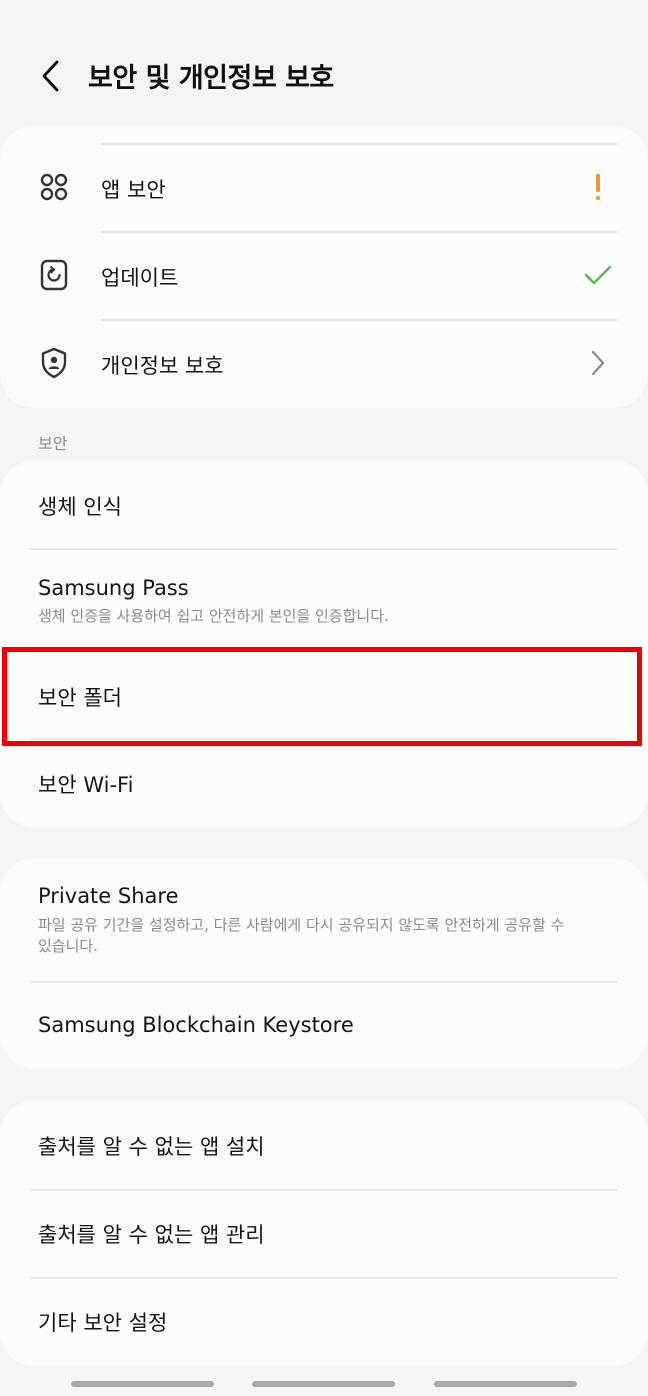 The image size is (648, 1396). What do you see at coordinates (324, 1145) in the screenshot?
I see `list-item-install-unknown-apps: 출처를 알 수 없는 앱 설치` at bounding box center [324, 1145].